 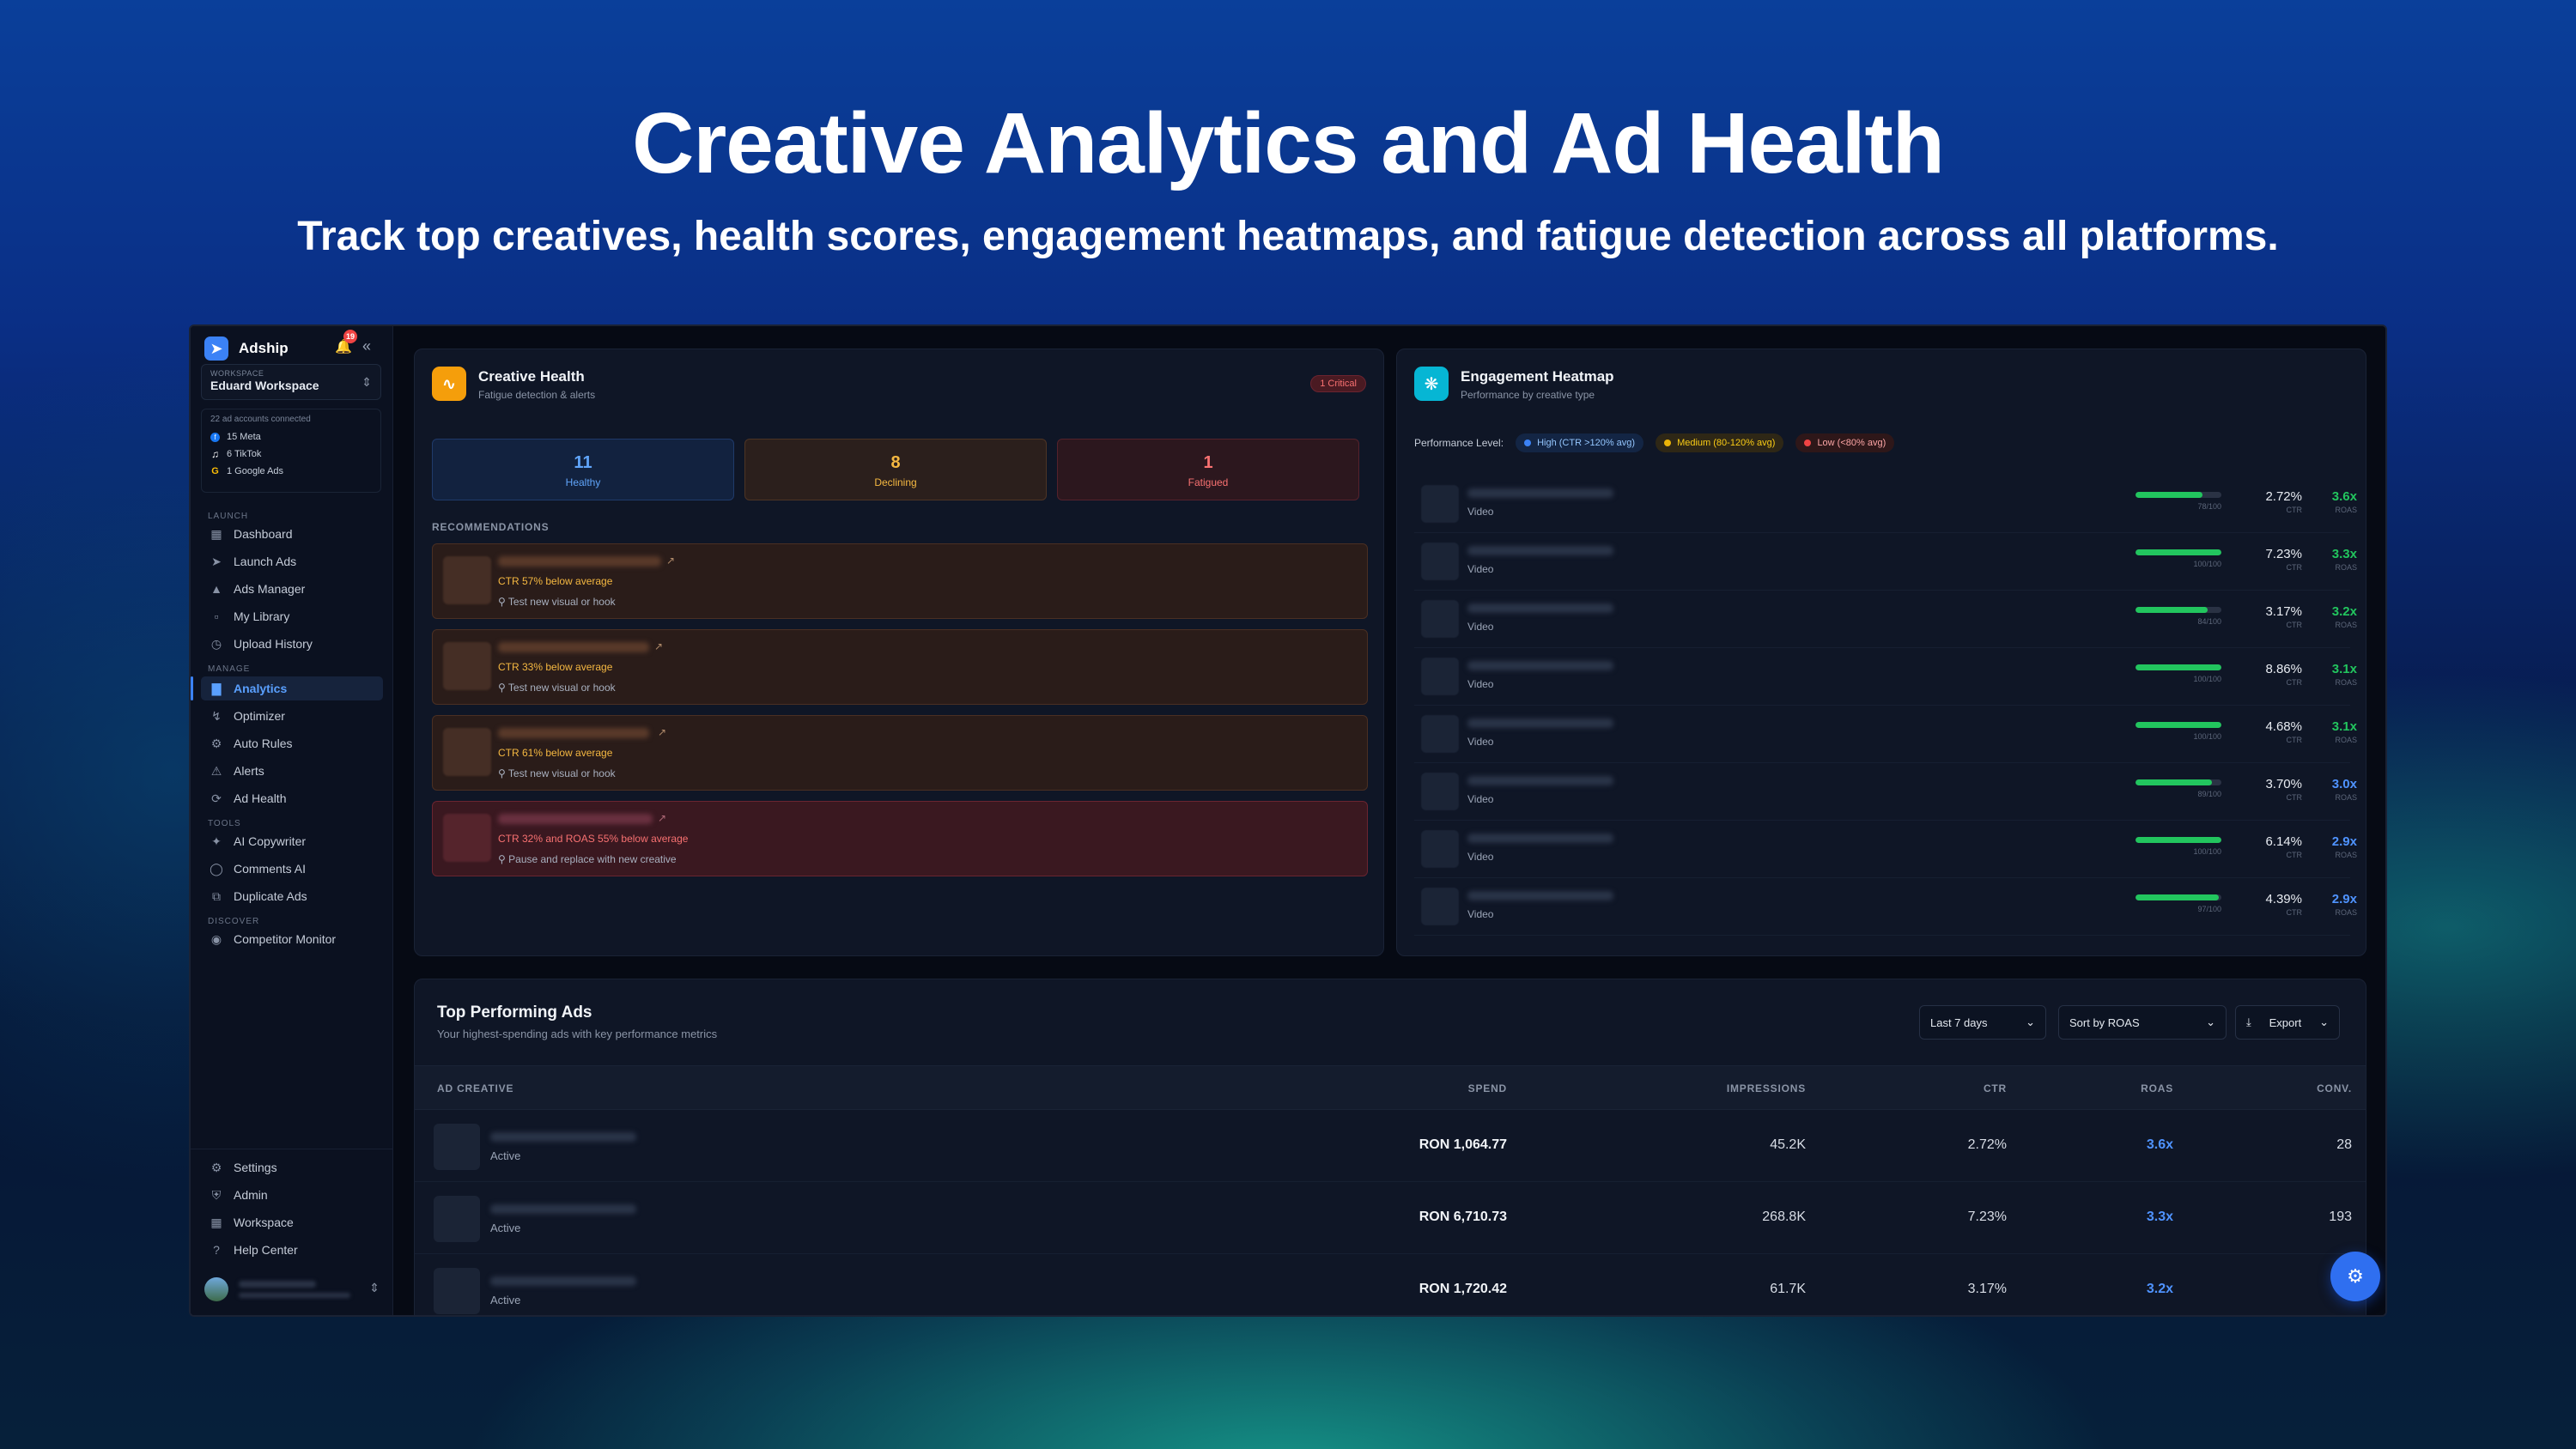 What do you see at coordinates (237, 373) in the screenshot?
I see `workspace-label: WORKSPACE` at bounding box center [237, 373].